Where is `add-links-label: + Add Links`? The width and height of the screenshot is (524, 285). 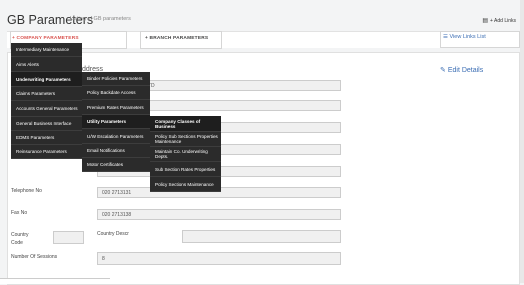
add-links-label: + Add Links is located at coordinates (503, 20).